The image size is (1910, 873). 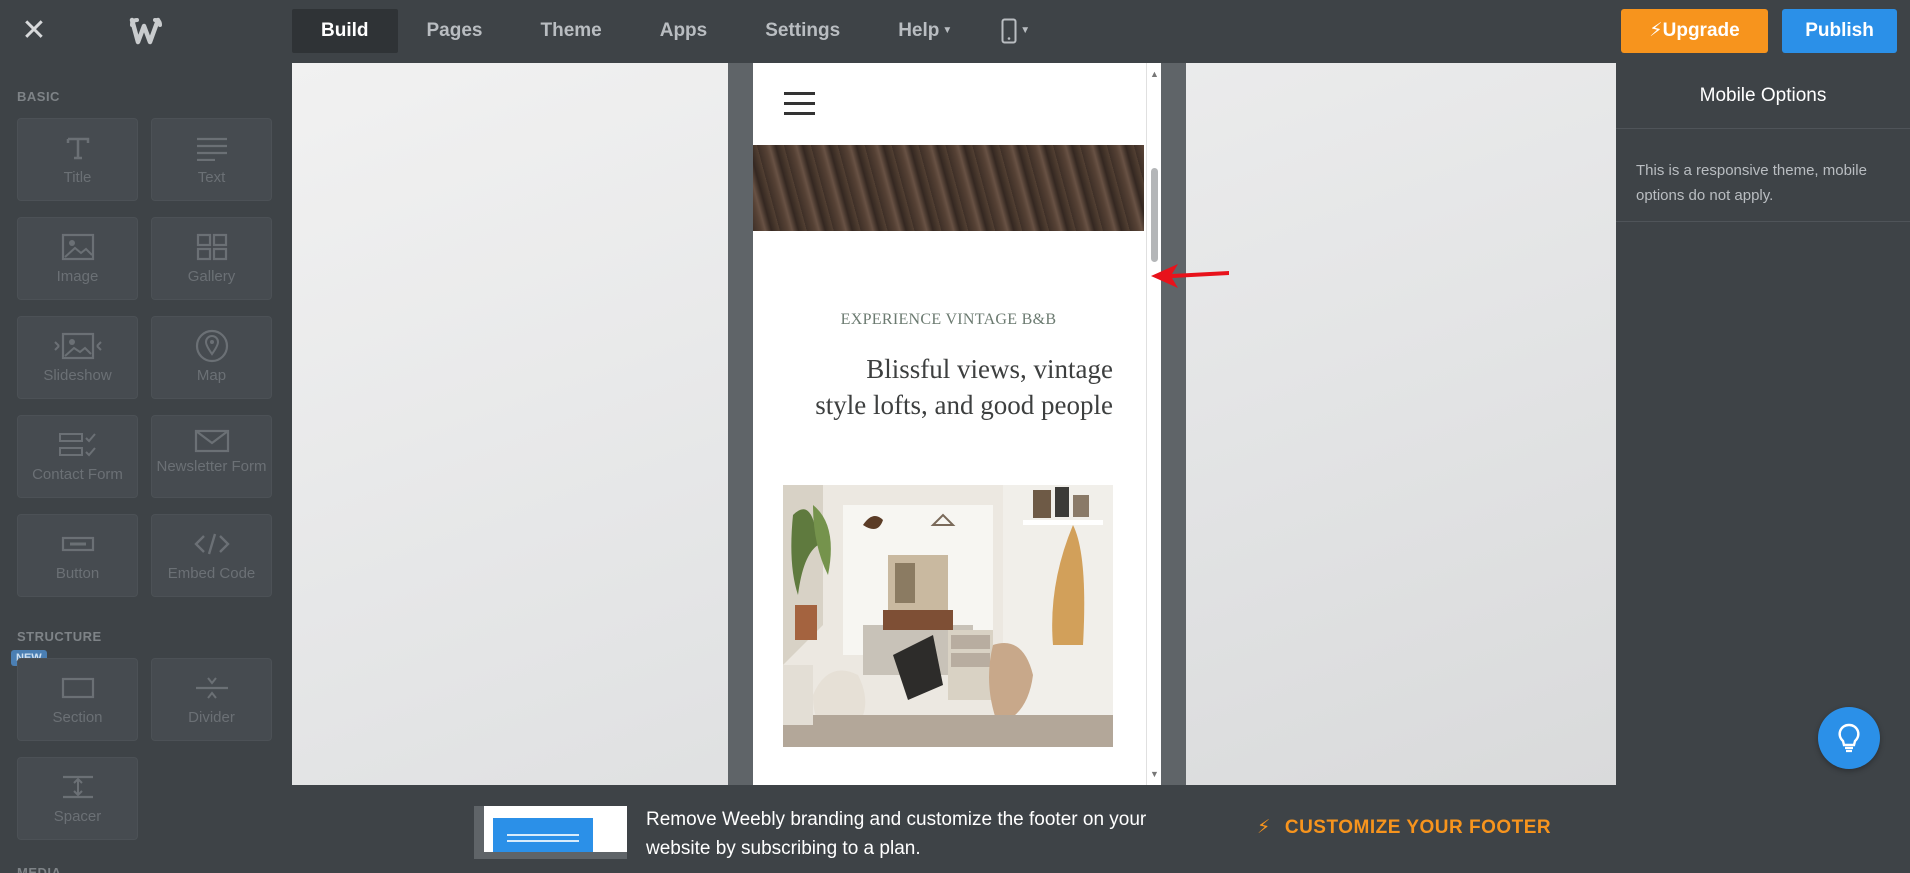 What do you see at coordinates (77, 688) in the screenshot?
I see `section-icon` at bounding box center [77, 688].